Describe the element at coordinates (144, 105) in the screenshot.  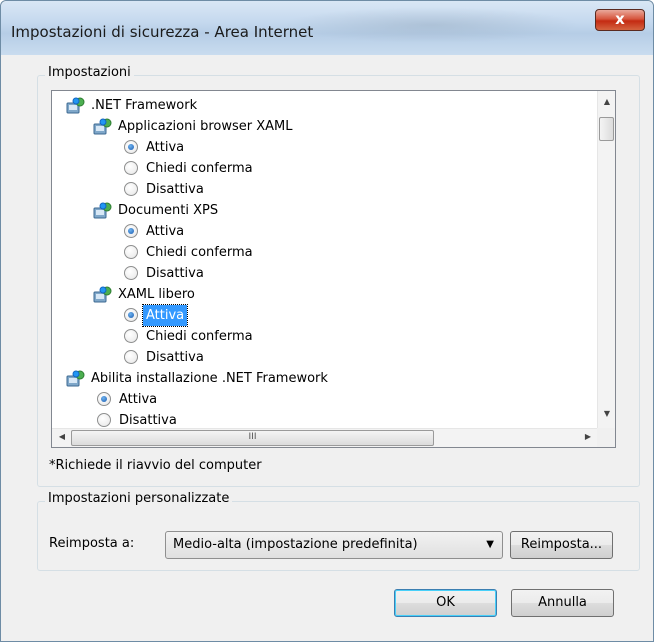
I see `tree-item-label: .NET Framework` at that location.